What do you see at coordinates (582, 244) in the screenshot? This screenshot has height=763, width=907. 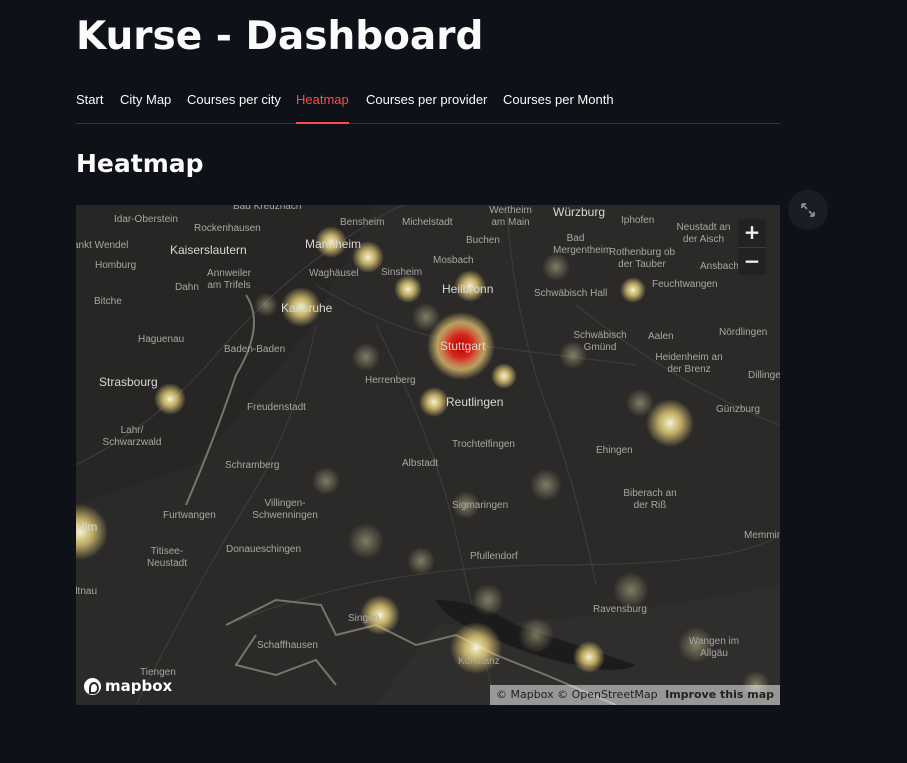 I see `map-label: Bad Mergentheim` at bounding box center [582, 244].